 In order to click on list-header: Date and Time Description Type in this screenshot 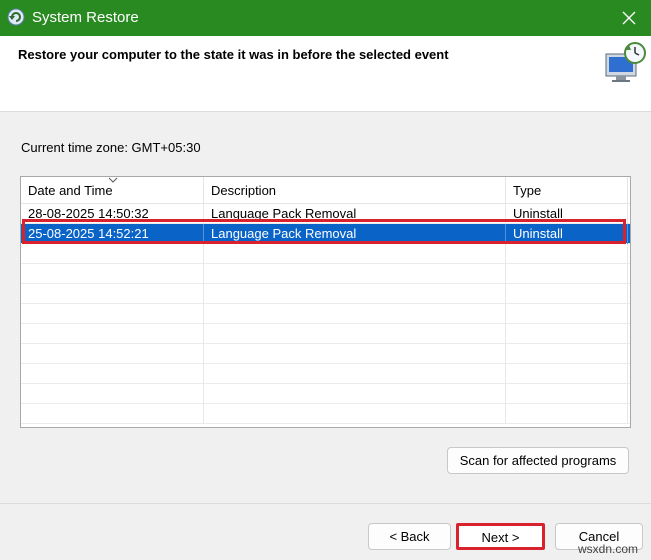, I will do `click(325, 190)`.